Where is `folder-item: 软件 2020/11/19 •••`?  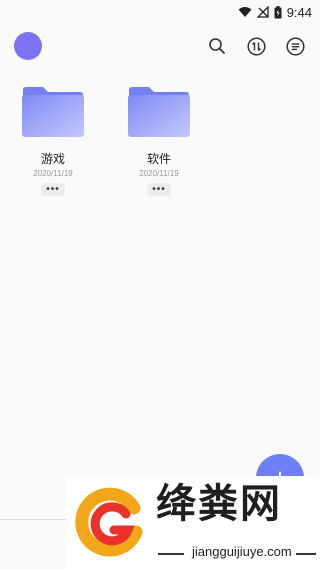
folder-item: 软件 2020/11/19 ••• is located at coordinates (159, 142).